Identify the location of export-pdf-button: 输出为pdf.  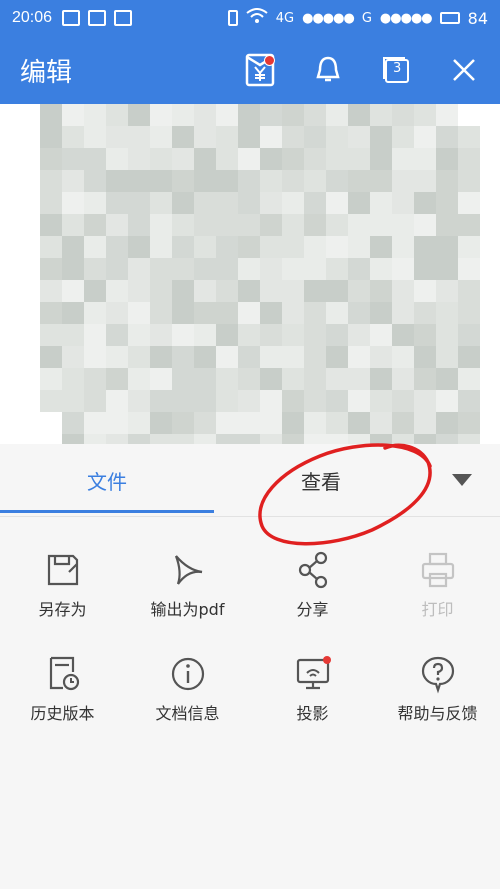
(187, 588).